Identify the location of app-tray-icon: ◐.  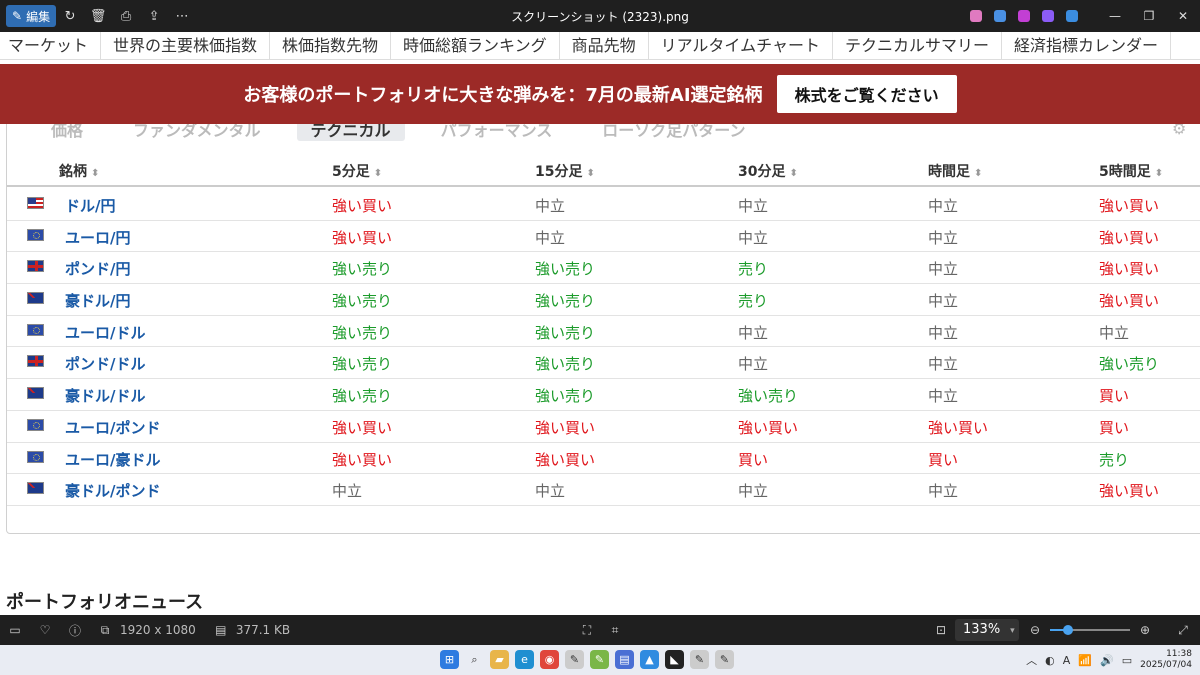
(1050, 660).